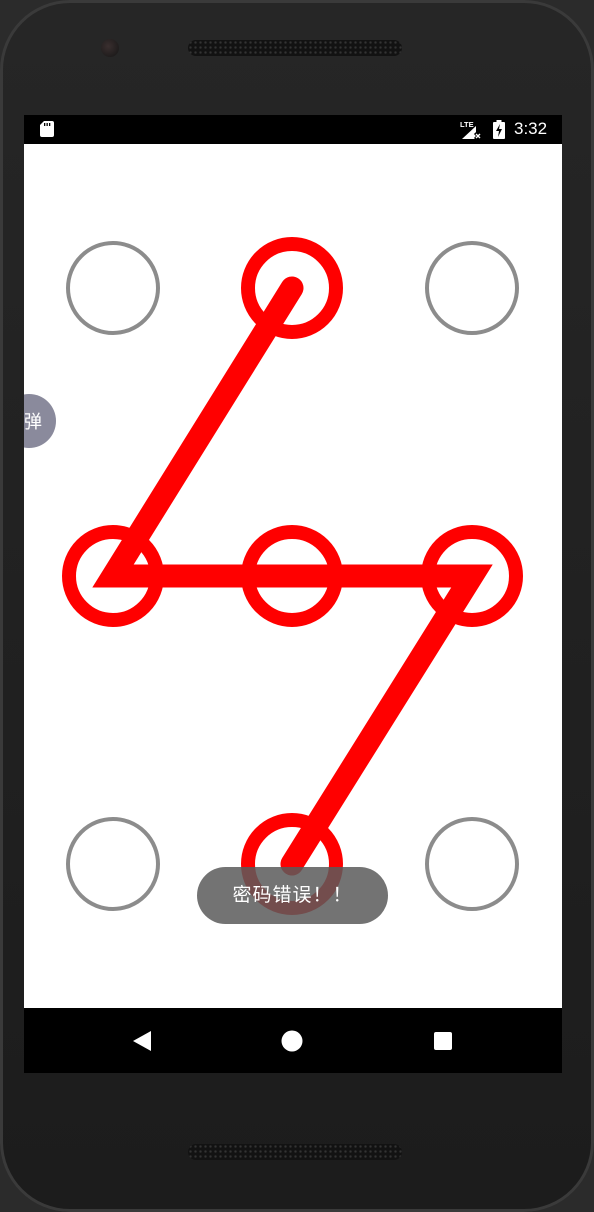 The image size is (594, 1212). I want to click on home-icon, so click(292, 1041).